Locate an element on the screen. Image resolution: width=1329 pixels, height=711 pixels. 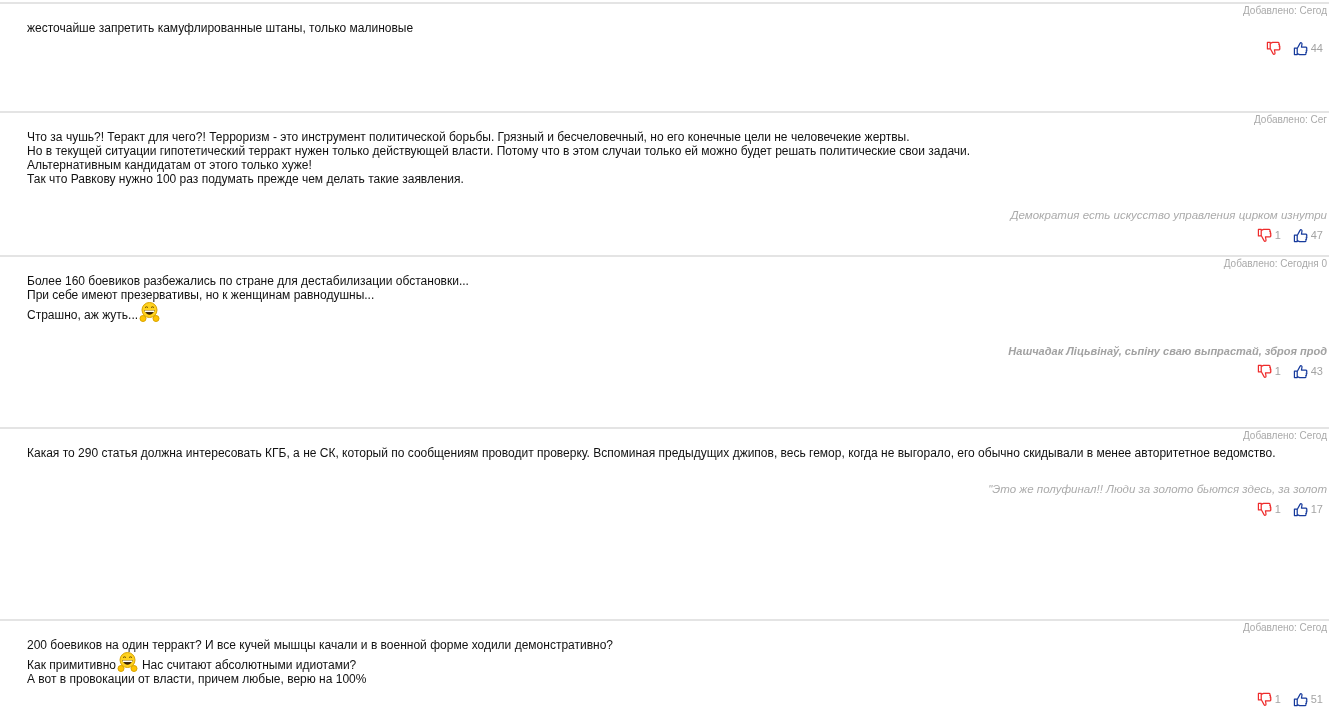
user-signature: Демократия есть искусство управления цирком изнутри is located at coordinates (1168, 215).